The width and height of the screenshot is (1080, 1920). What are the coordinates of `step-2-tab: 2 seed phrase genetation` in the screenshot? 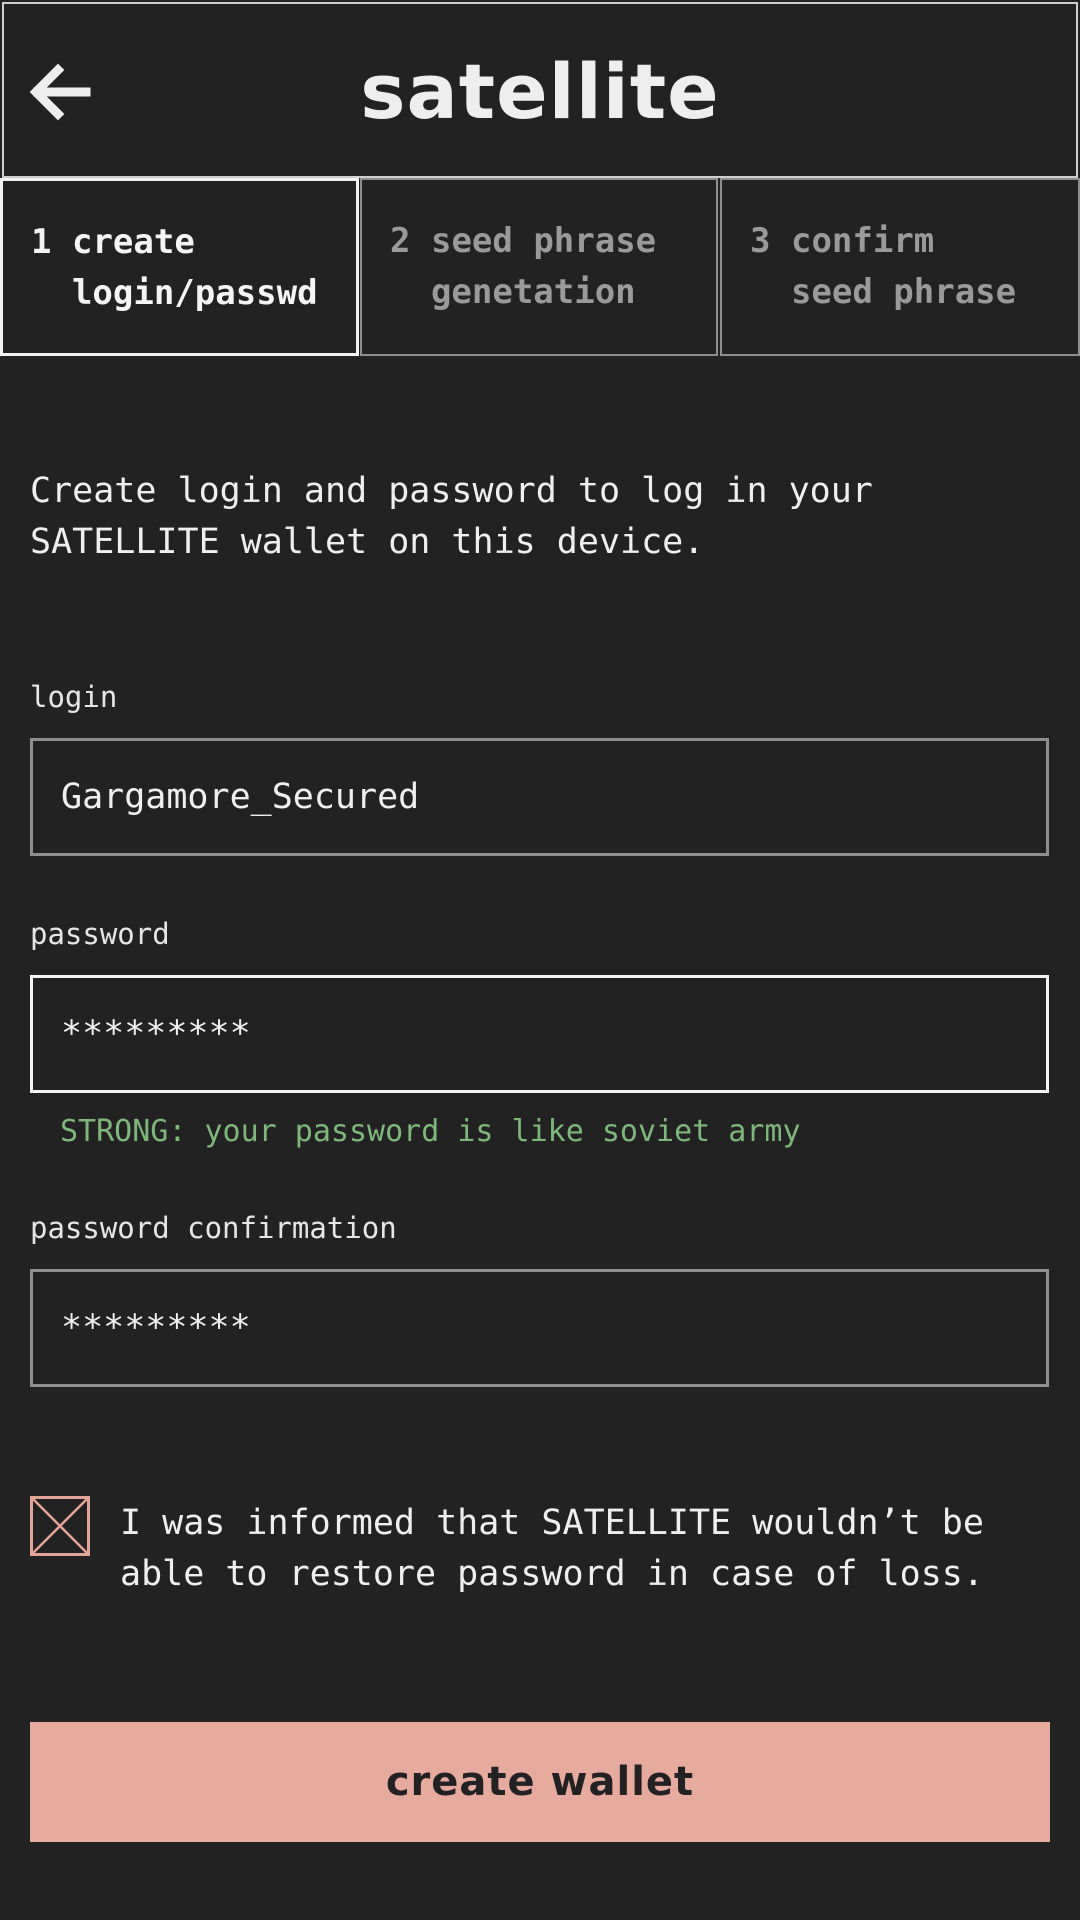 It's located at (539, 267).